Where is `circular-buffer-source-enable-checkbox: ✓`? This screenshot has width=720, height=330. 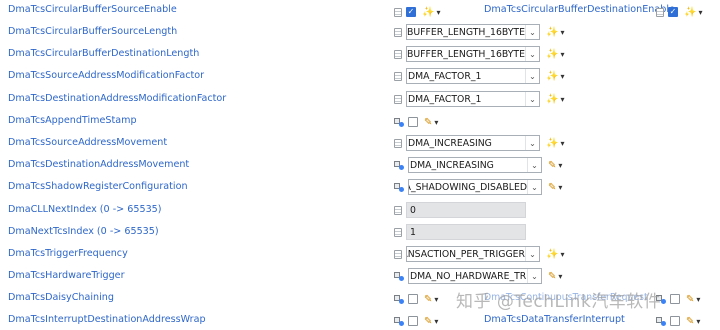 circular-buffer-source-enable-checkbox: ✓ is located at coordinates (411, 12).